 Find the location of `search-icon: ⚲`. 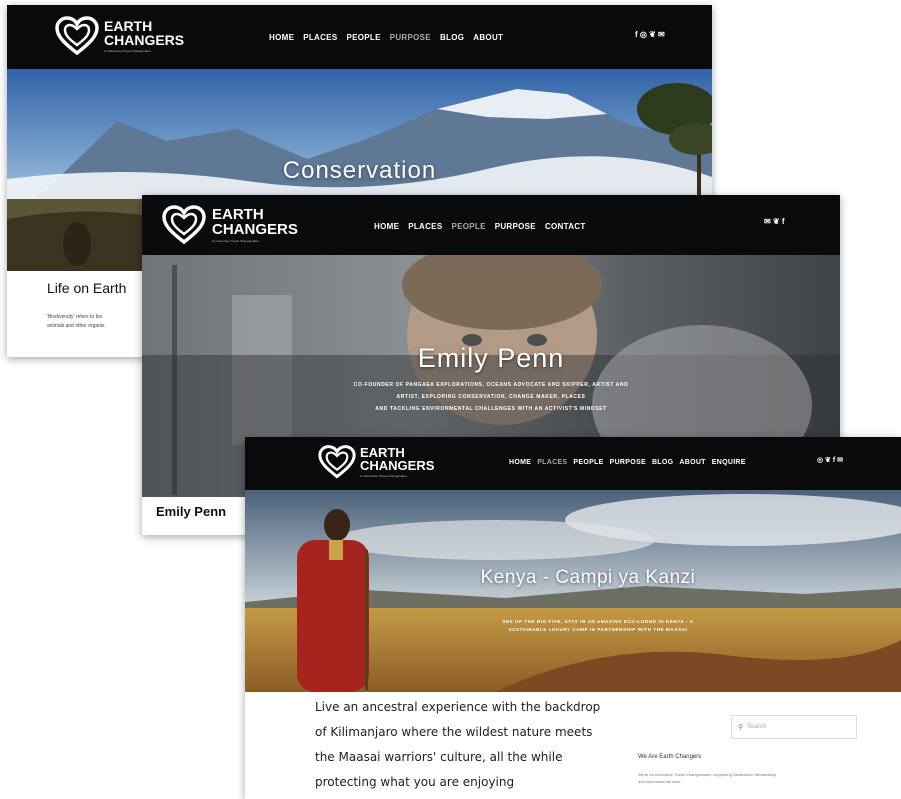

search-icon: ⚲ is located at coordinates (741, 727).